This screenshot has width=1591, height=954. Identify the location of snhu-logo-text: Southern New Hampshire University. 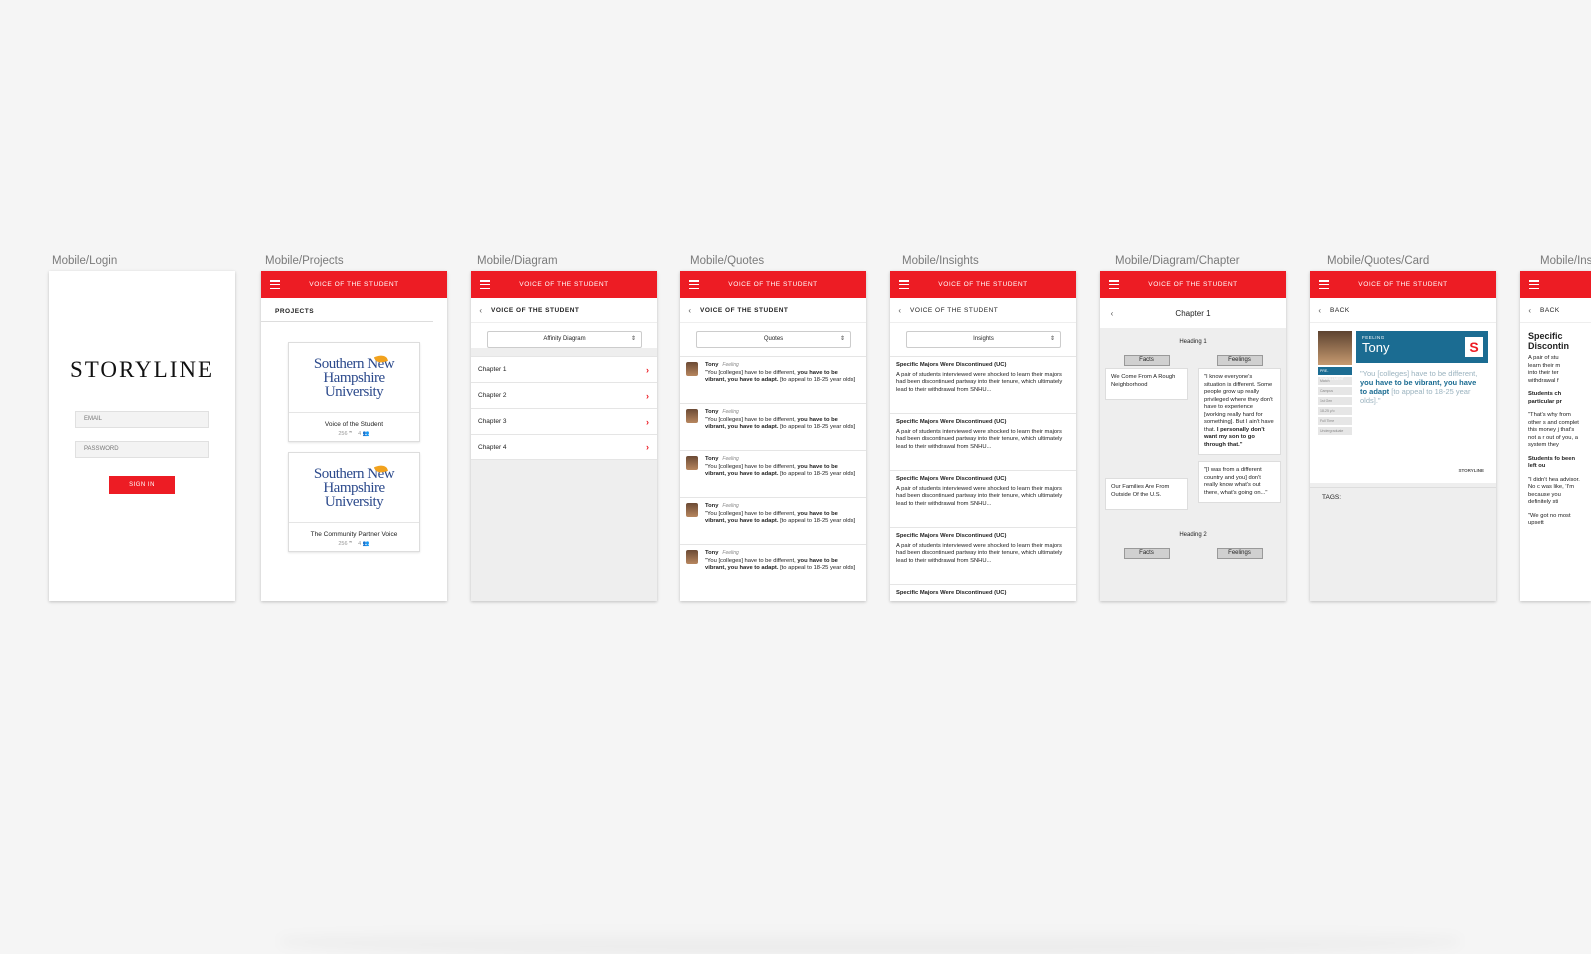
(354, 487).